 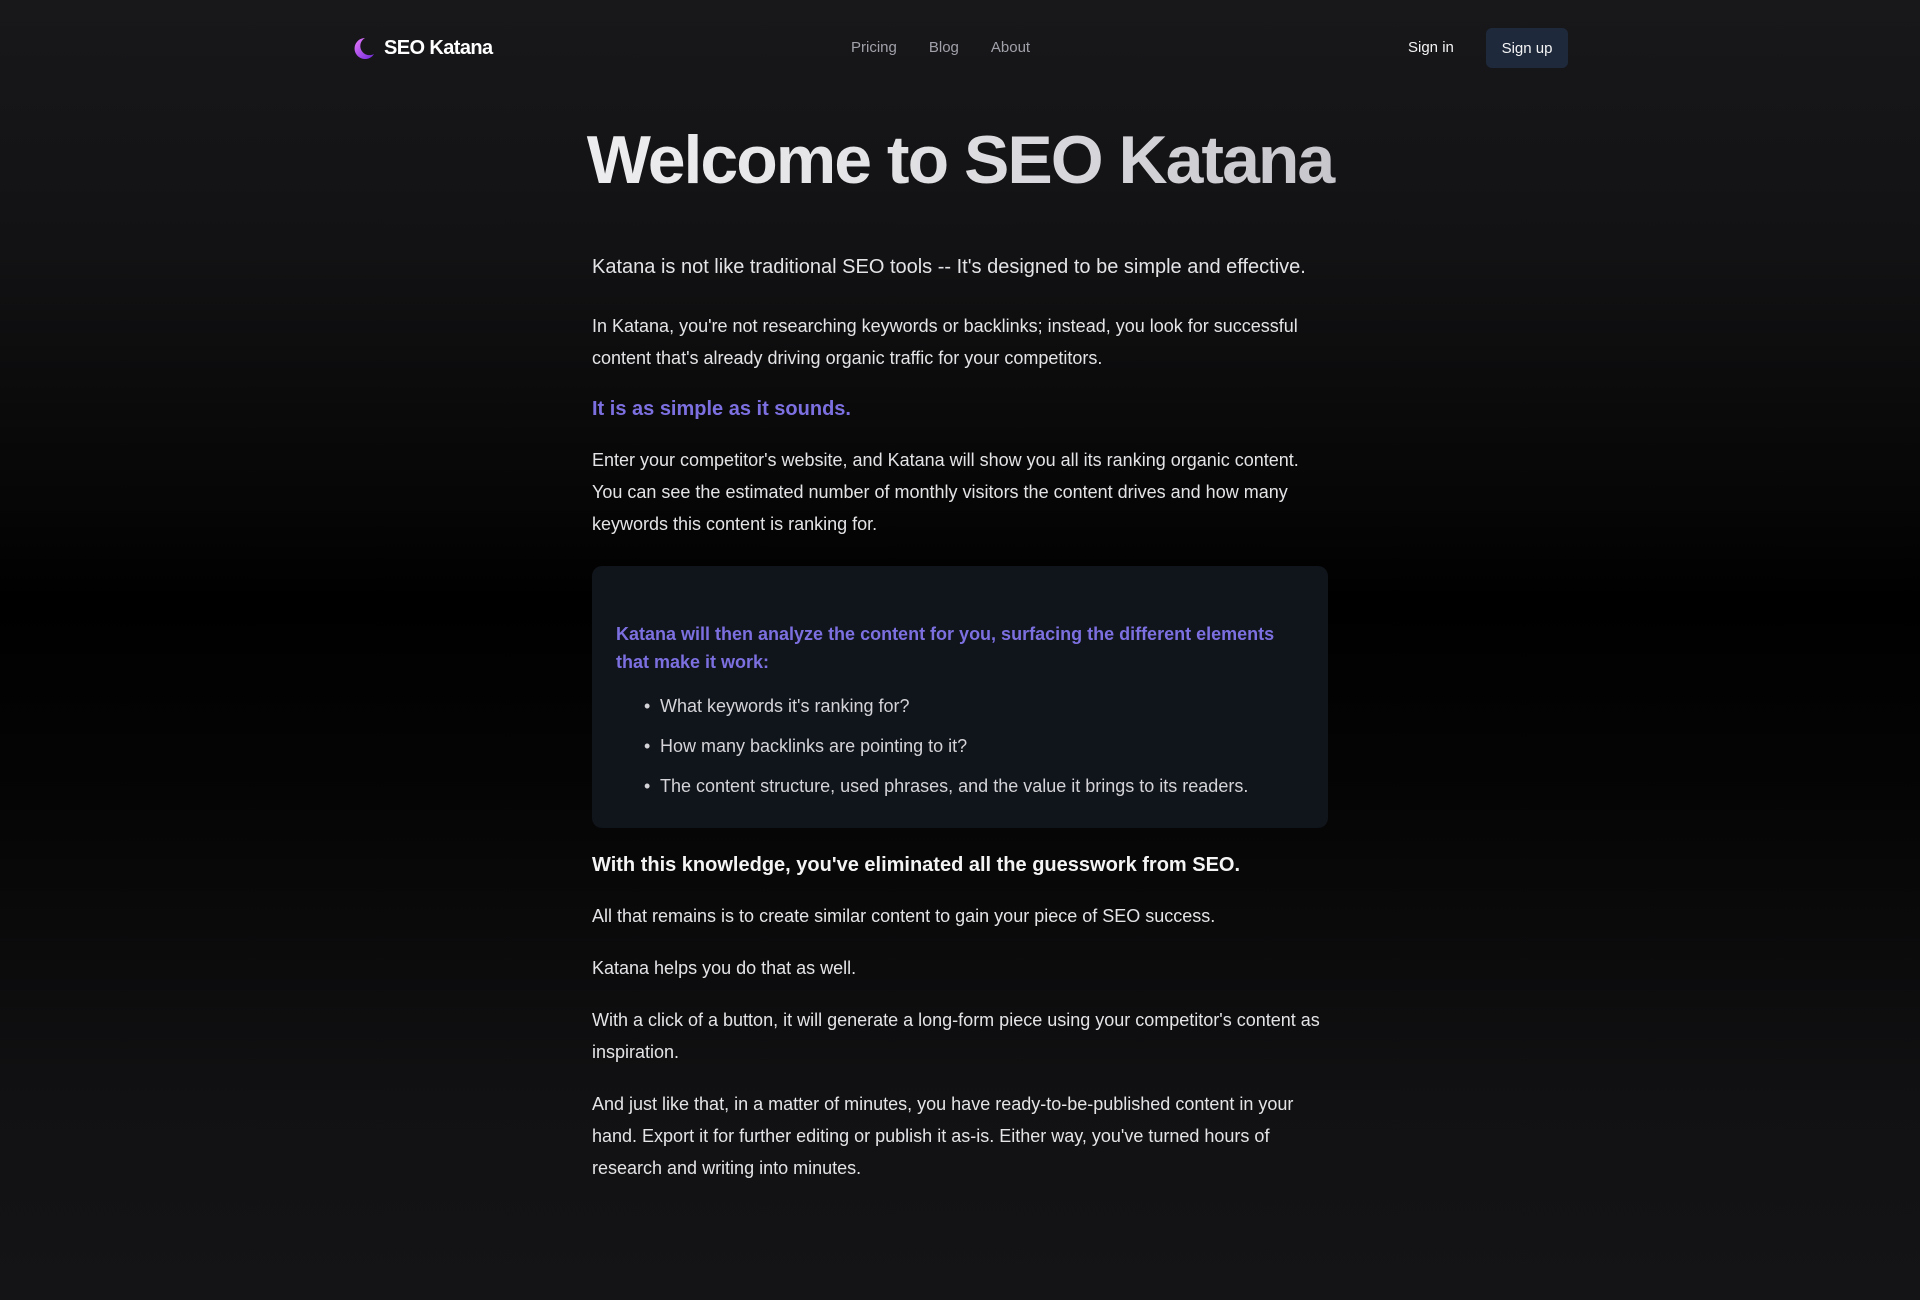 I want to click on primary-nav: Pricing Blog About, so click(x=940, y=48).